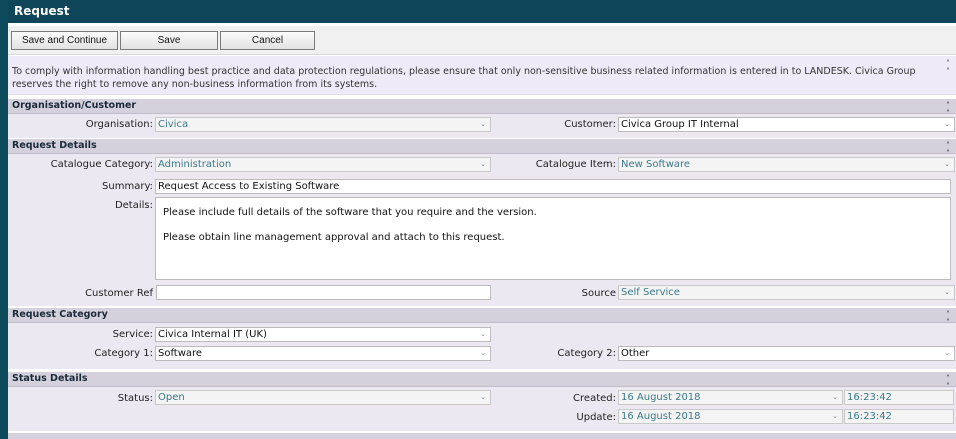 The width and height of the screenshot is (956, 439). I want to click on details-label: Details:, so click(133, 205).